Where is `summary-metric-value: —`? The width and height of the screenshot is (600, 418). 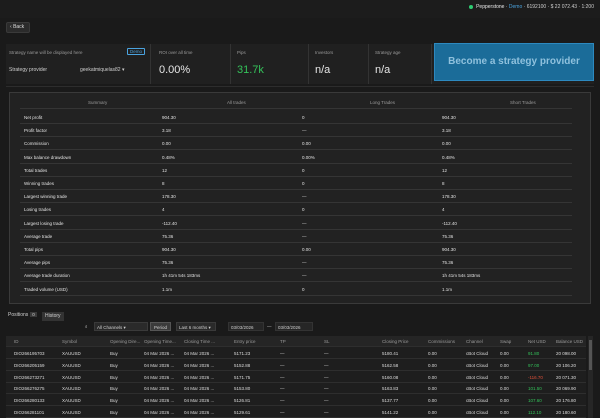 summary-metric-value: — is located at coordinates (304, 276).